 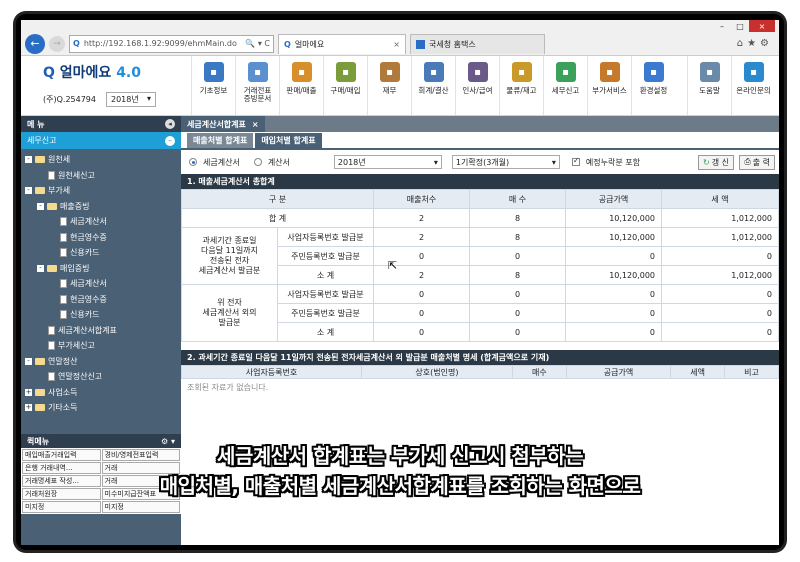 What do you see at coordinates (420, 44) in the screenshot?
I see `hometax-icon` at bounding box center [420, 44].